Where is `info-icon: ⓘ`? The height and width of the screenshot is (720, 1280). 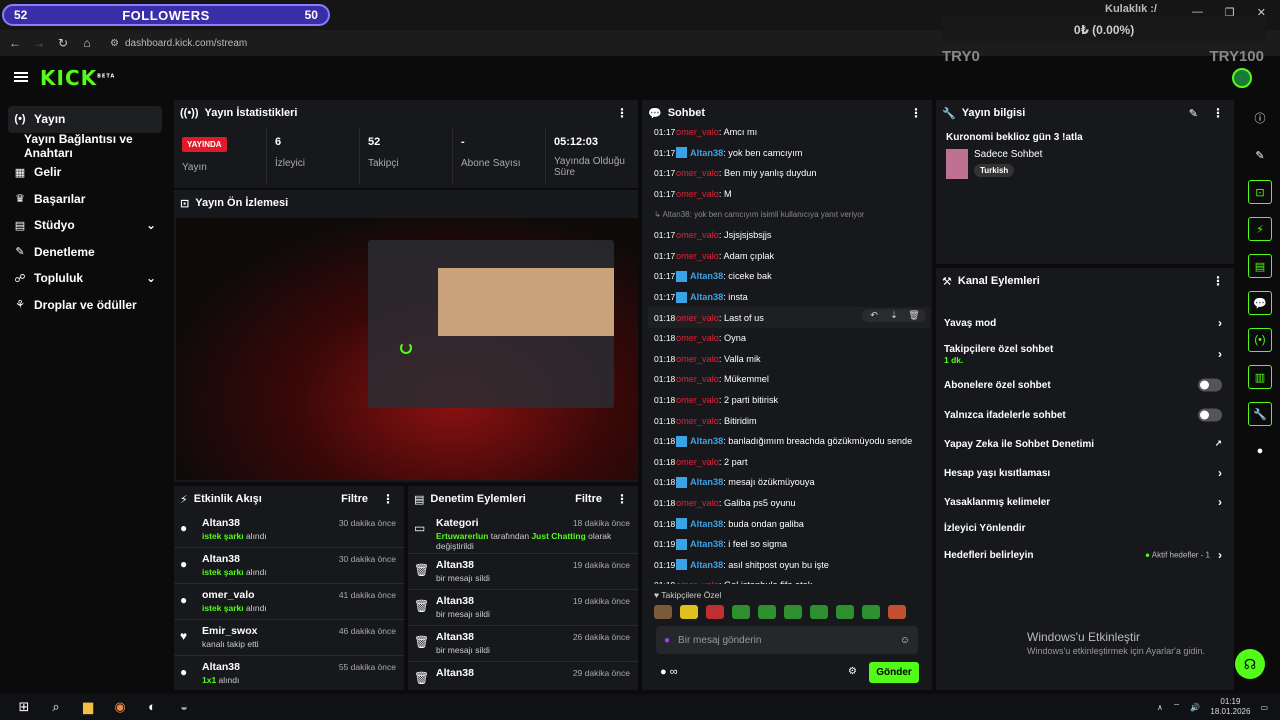
info-icon: ⓘ is located at coordinates (1260, 118).